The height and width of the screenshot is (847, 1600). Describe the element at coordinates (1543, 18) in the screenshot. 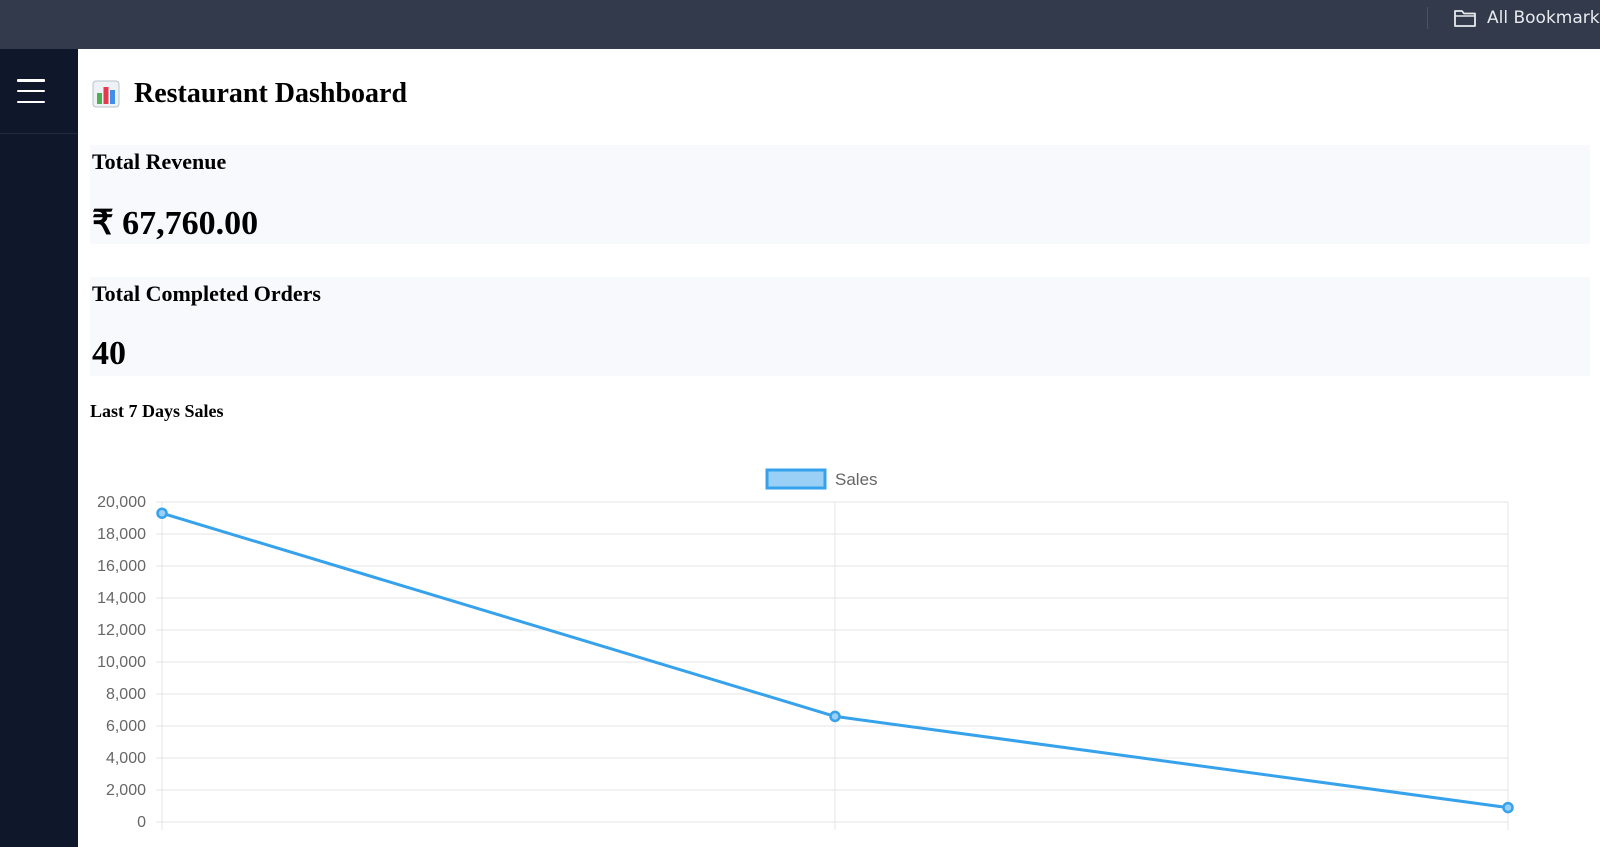

I see `all-bookmarks-label: All Bookmarks` at that location.